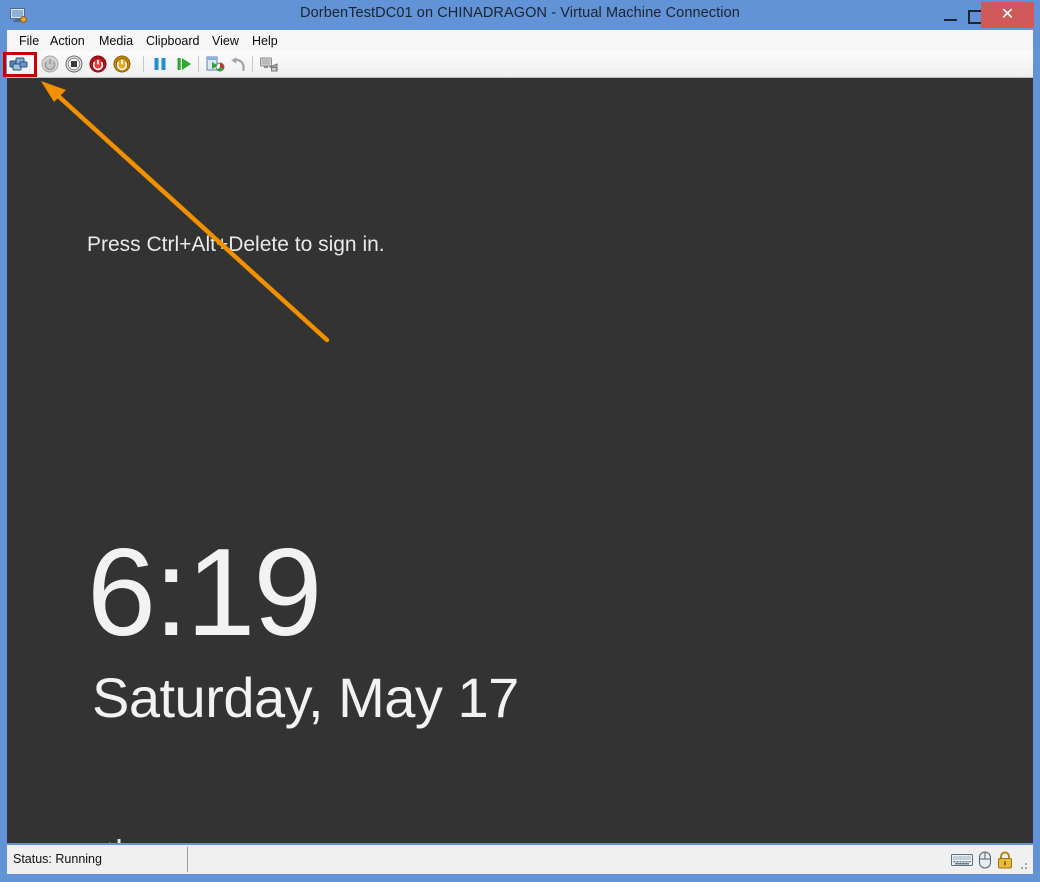 The image size is (1040, 882). I want to click on lock-icon, so click(1005, 860).